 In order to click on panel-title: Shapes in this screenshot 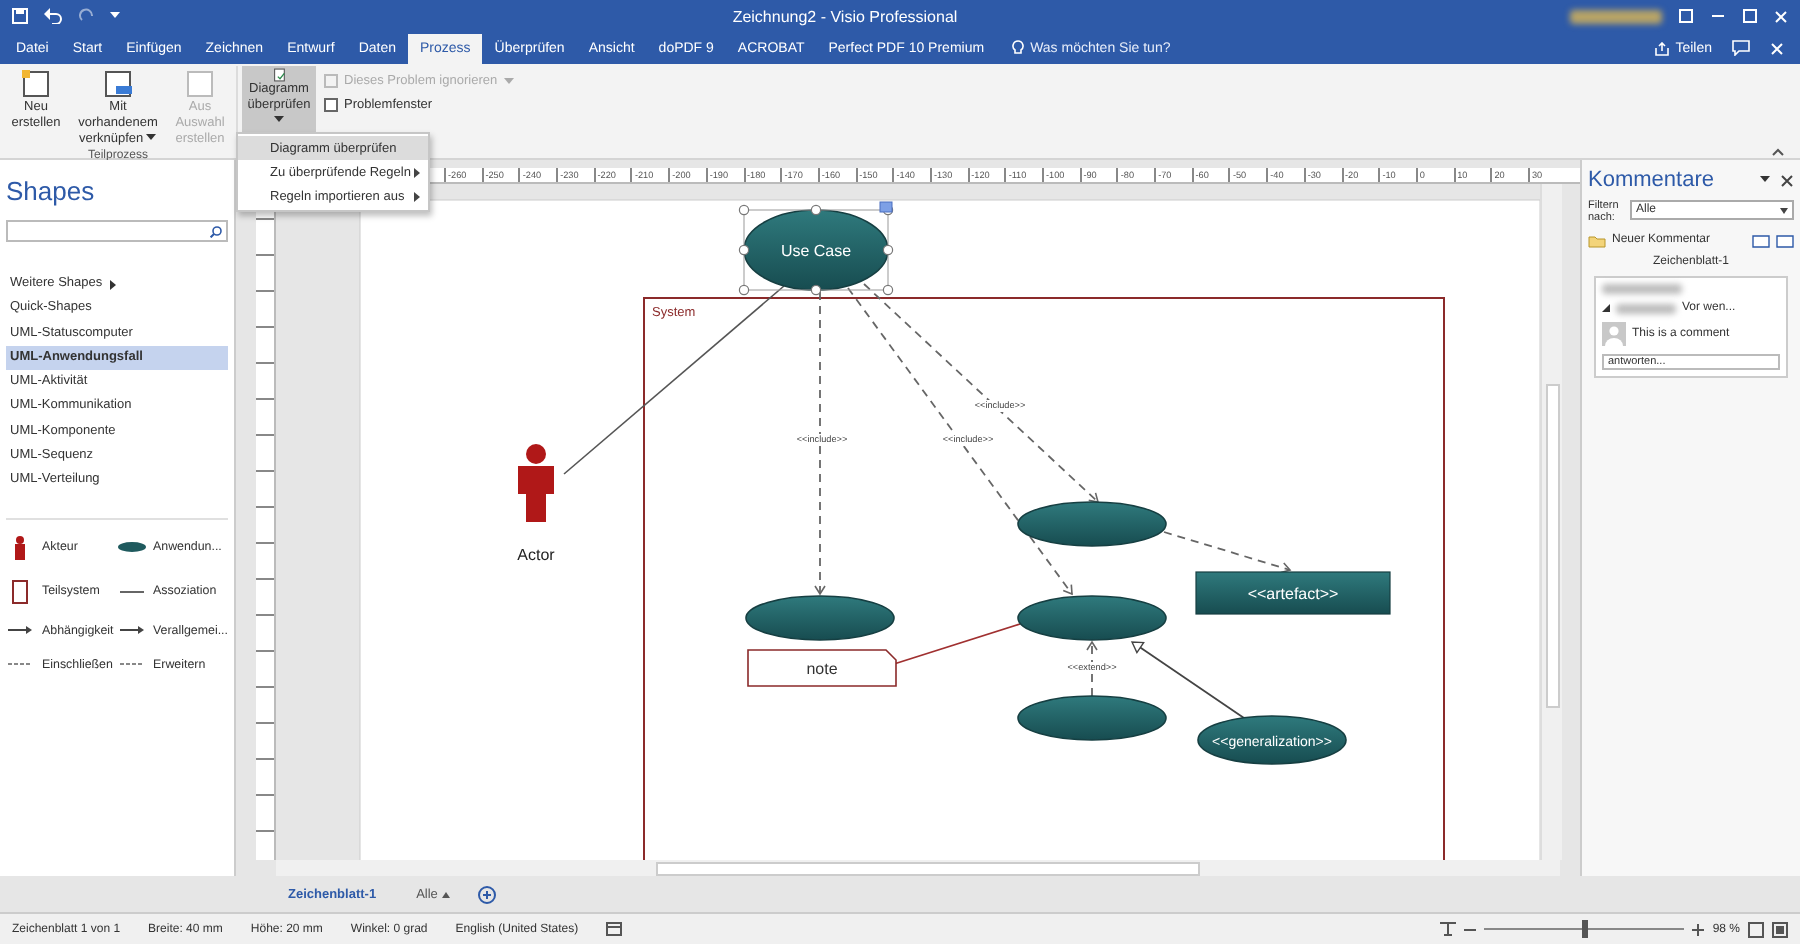, I will do `click(51, 191)`.